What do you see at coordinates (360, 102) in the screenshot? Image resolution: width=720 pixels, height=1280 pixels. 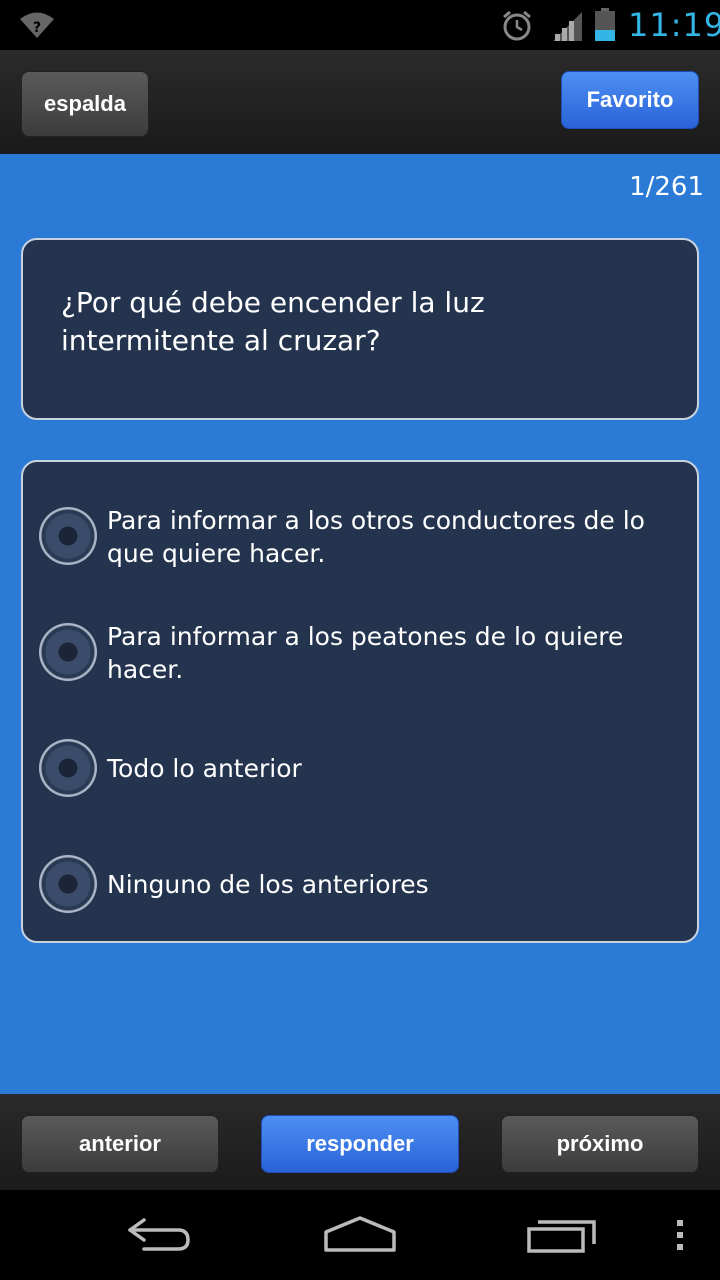 I see `action-bar: espalda Favorito` at bounding box center [360, 102].